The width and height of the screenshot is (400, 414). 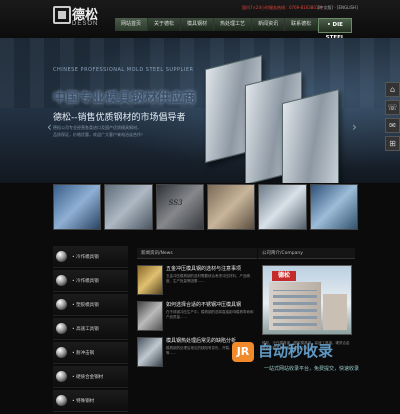 I want to click on product-thumbnails: SS3, so click(x=205, y=207).